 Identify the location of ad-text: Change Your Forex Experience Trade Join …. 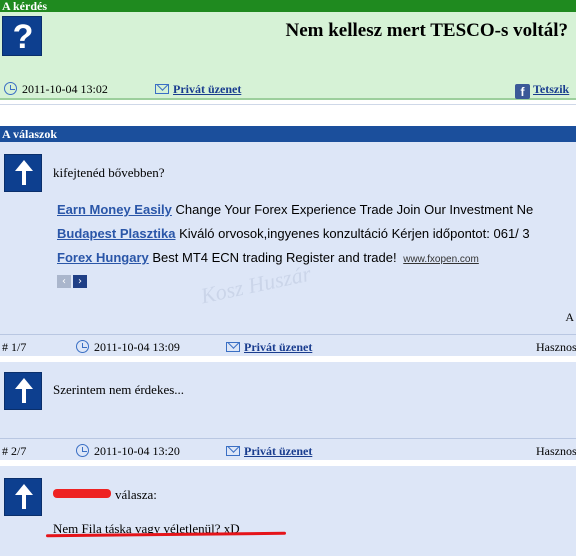
(354, 209).